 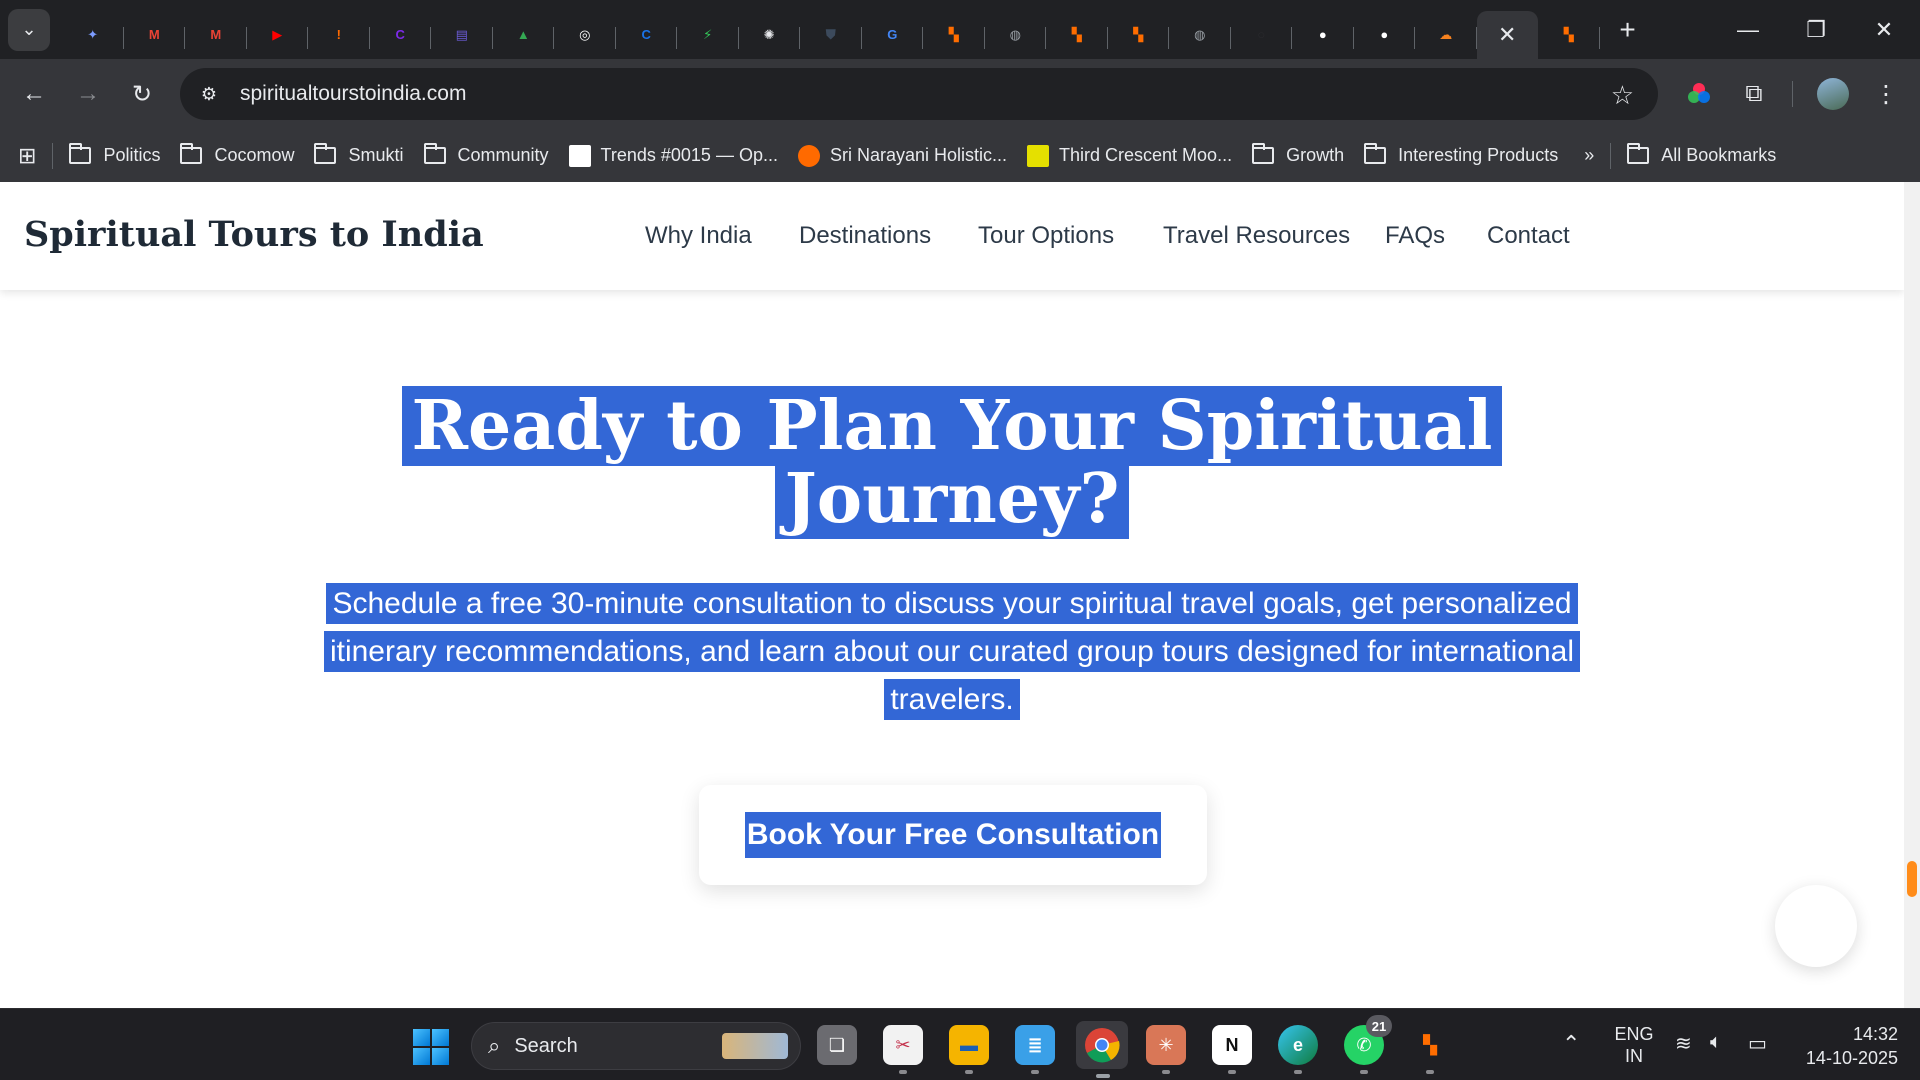 I want to click on site-info-button: ⚙, so click(x=209, y=94).